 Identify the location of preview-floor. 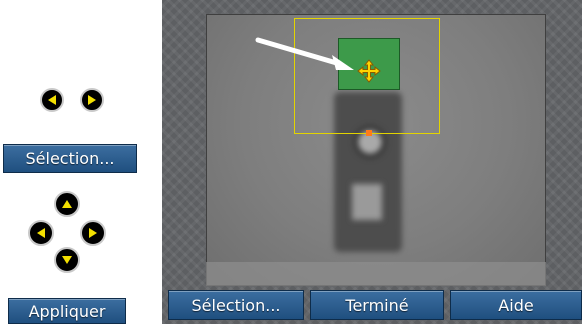
(376, 274).